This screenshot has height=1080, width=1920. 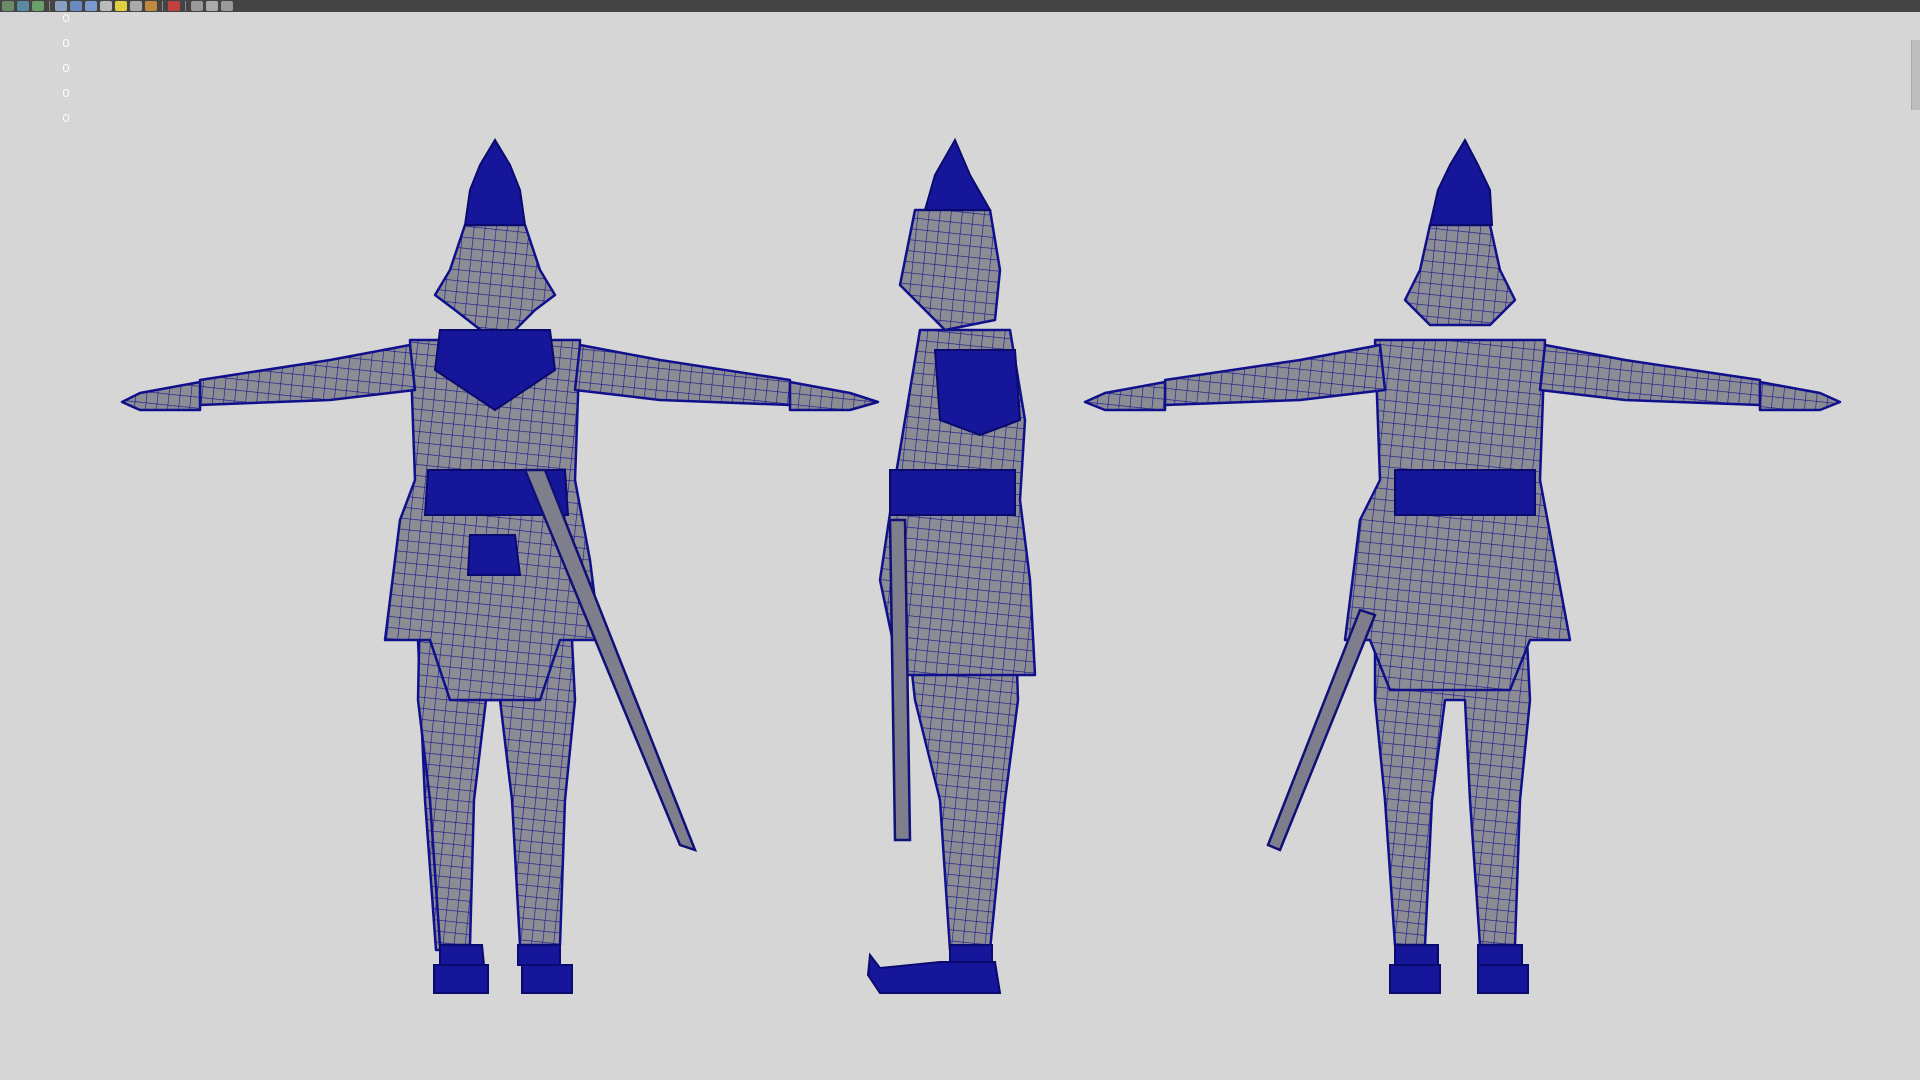 What do you see at coordinates (174, 6) in the screenshot?
I see `xray-icon` at bounding box center [174, 6].